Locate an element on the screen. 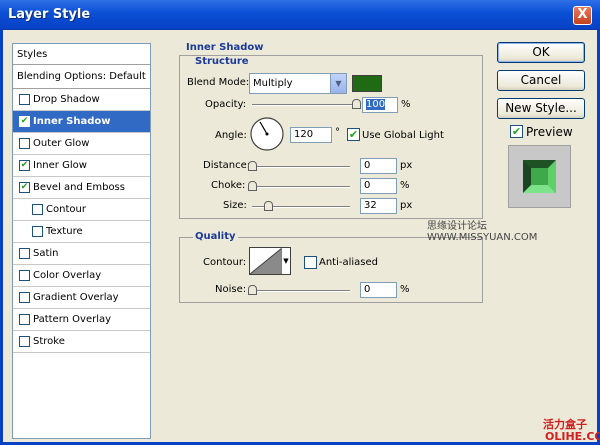 The width and height of the screenshot is (600, 445). style-item-texture: Texture is located at coordinates (81, 232).